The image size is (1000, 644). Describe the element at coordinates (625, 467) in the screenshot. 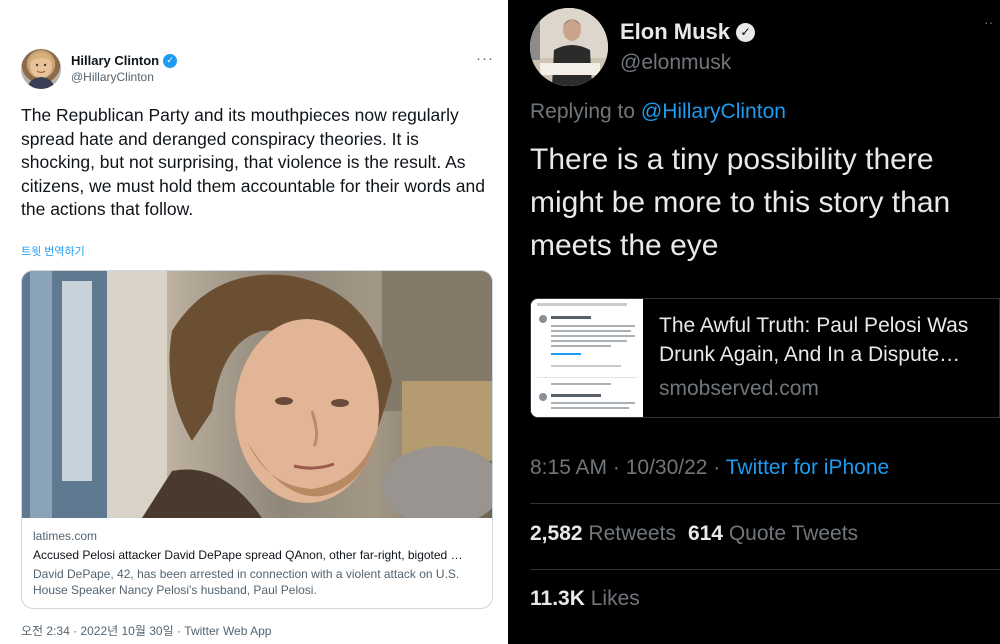

I see `tweet-time: 8:15 AM · 10/30/22 ·` at that location.